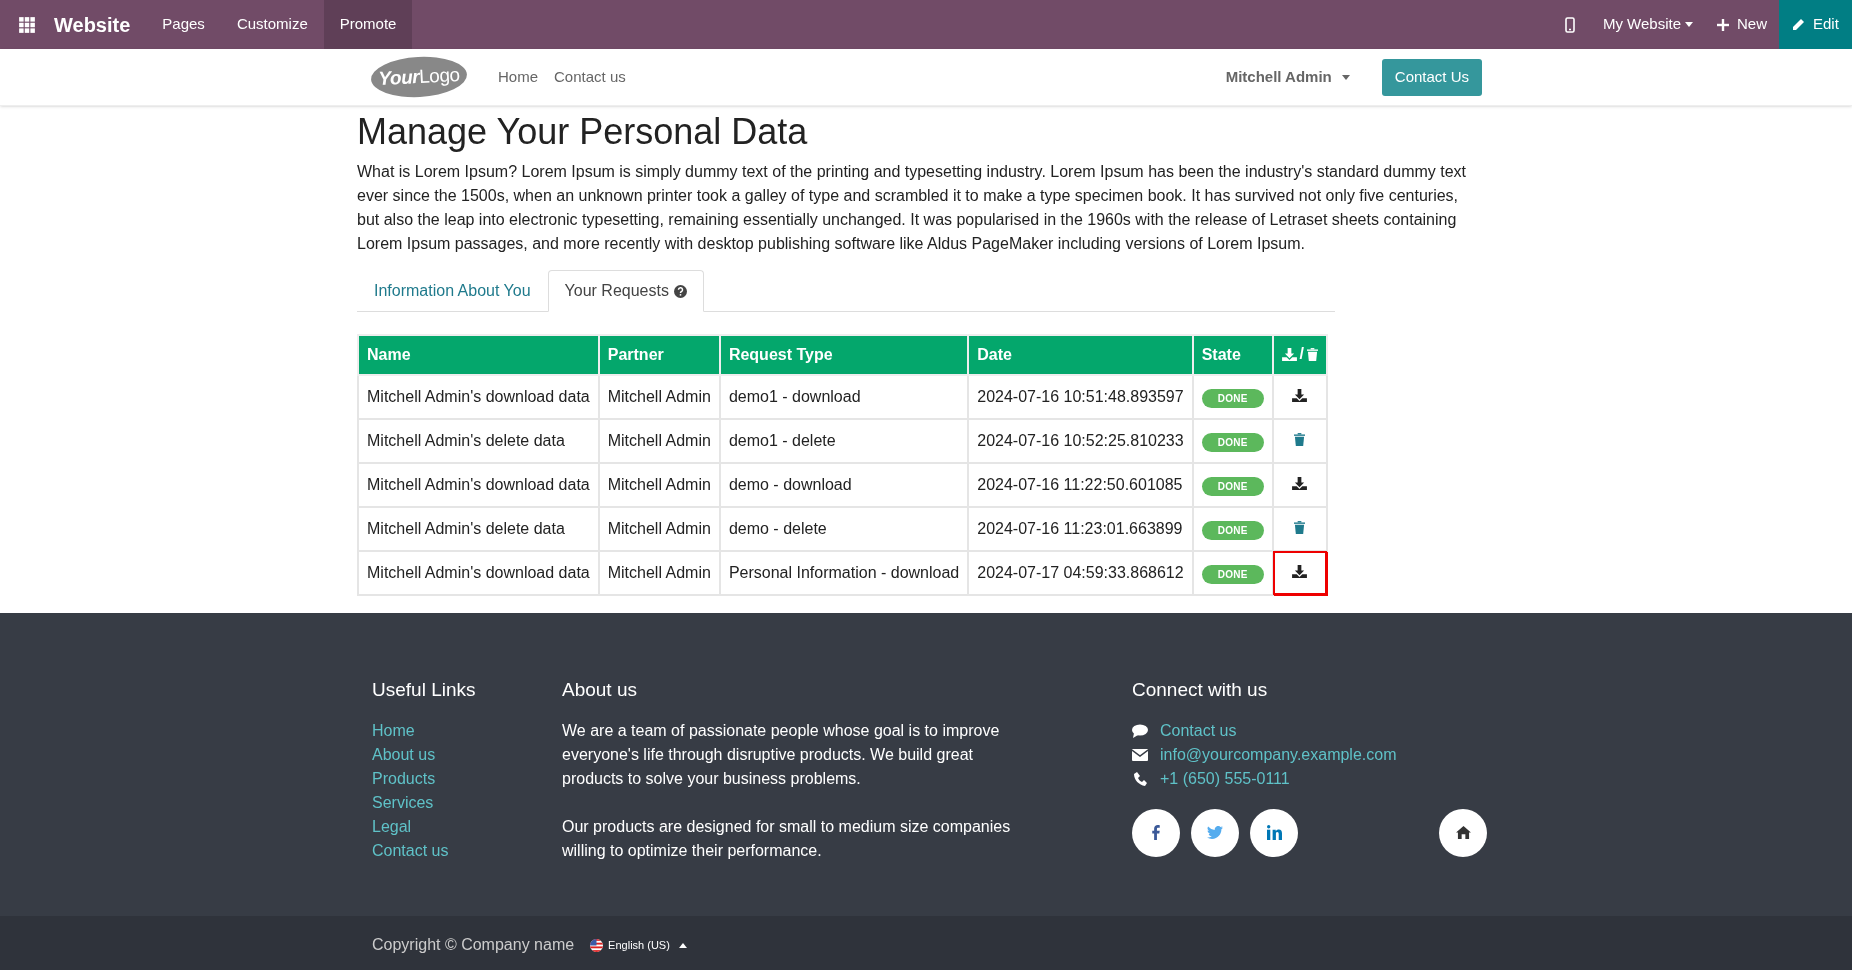  Describe the element at coordinates (393, 730) in the screenshot. I see `footer-link: Home` at that location.